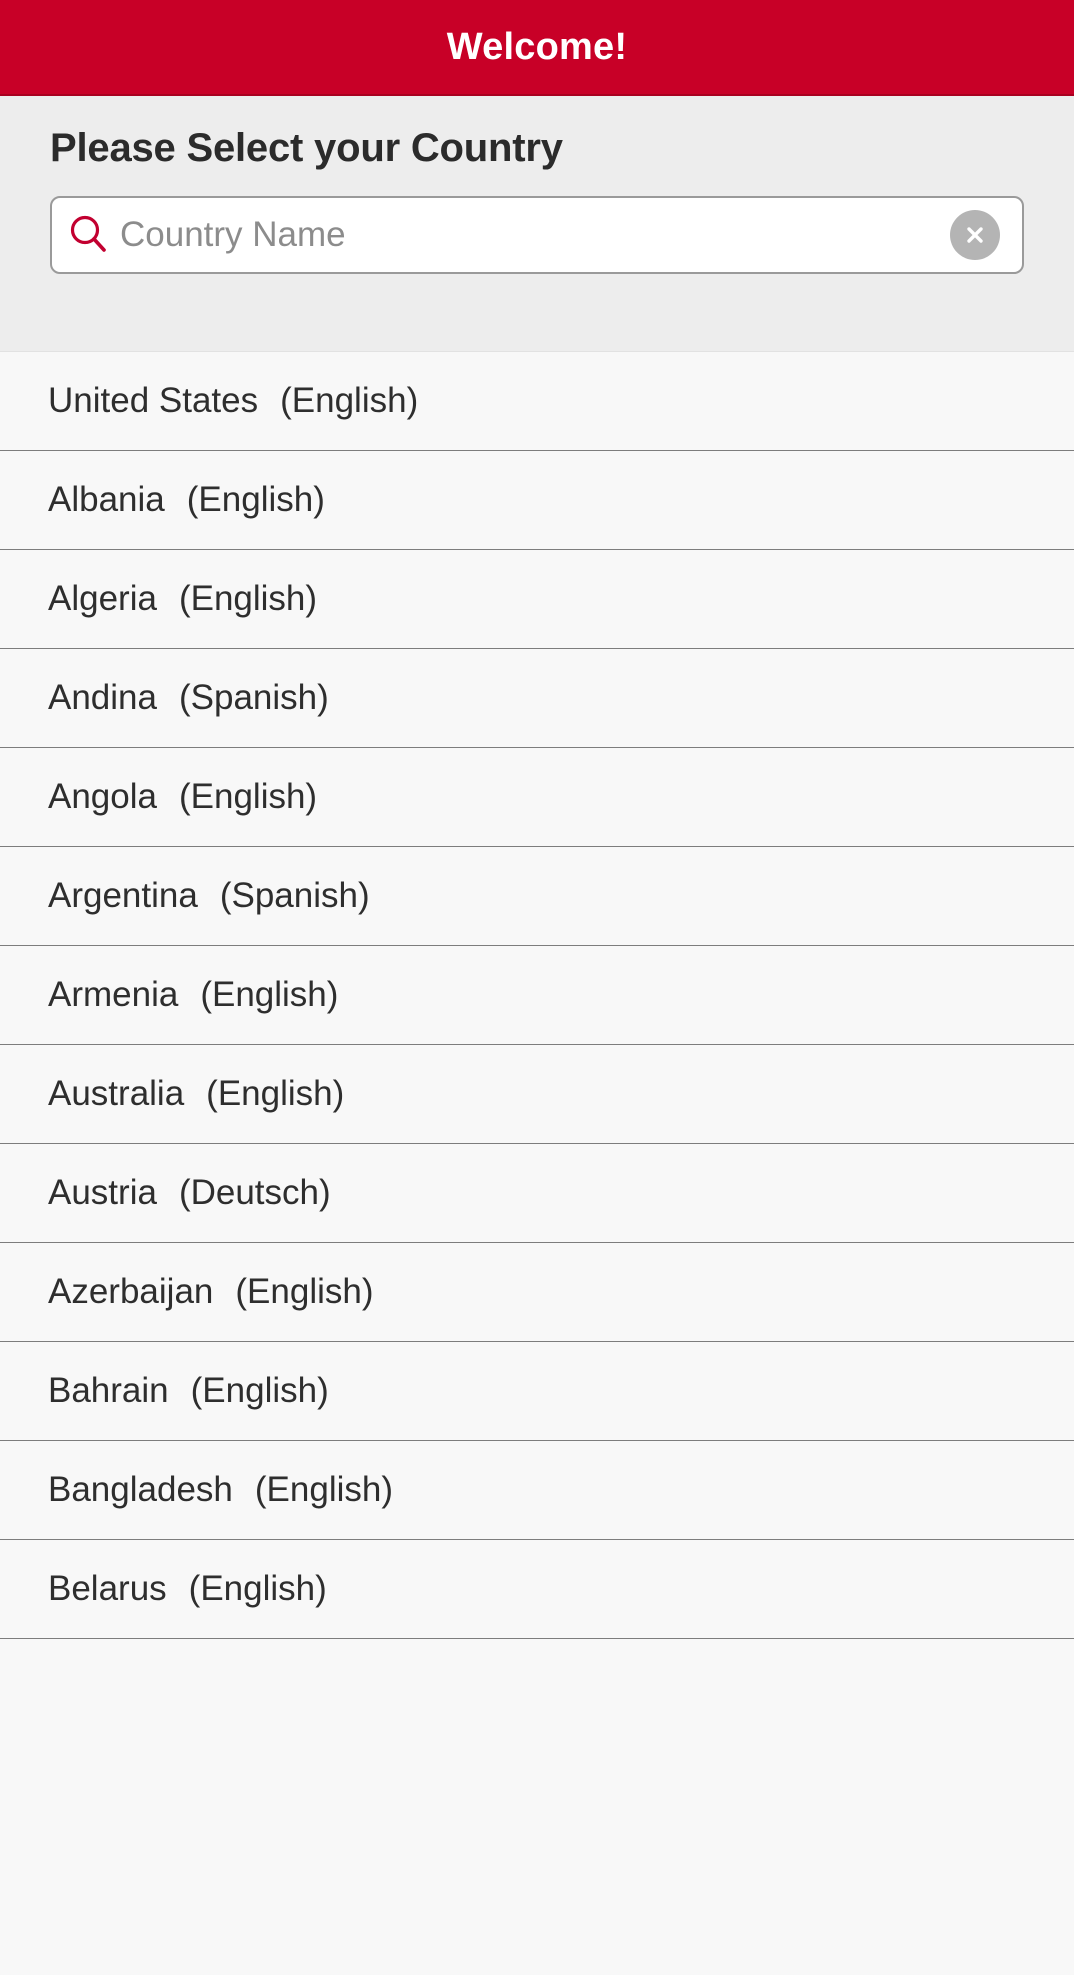  I want to click on clear-search-button, so click(975, 235).